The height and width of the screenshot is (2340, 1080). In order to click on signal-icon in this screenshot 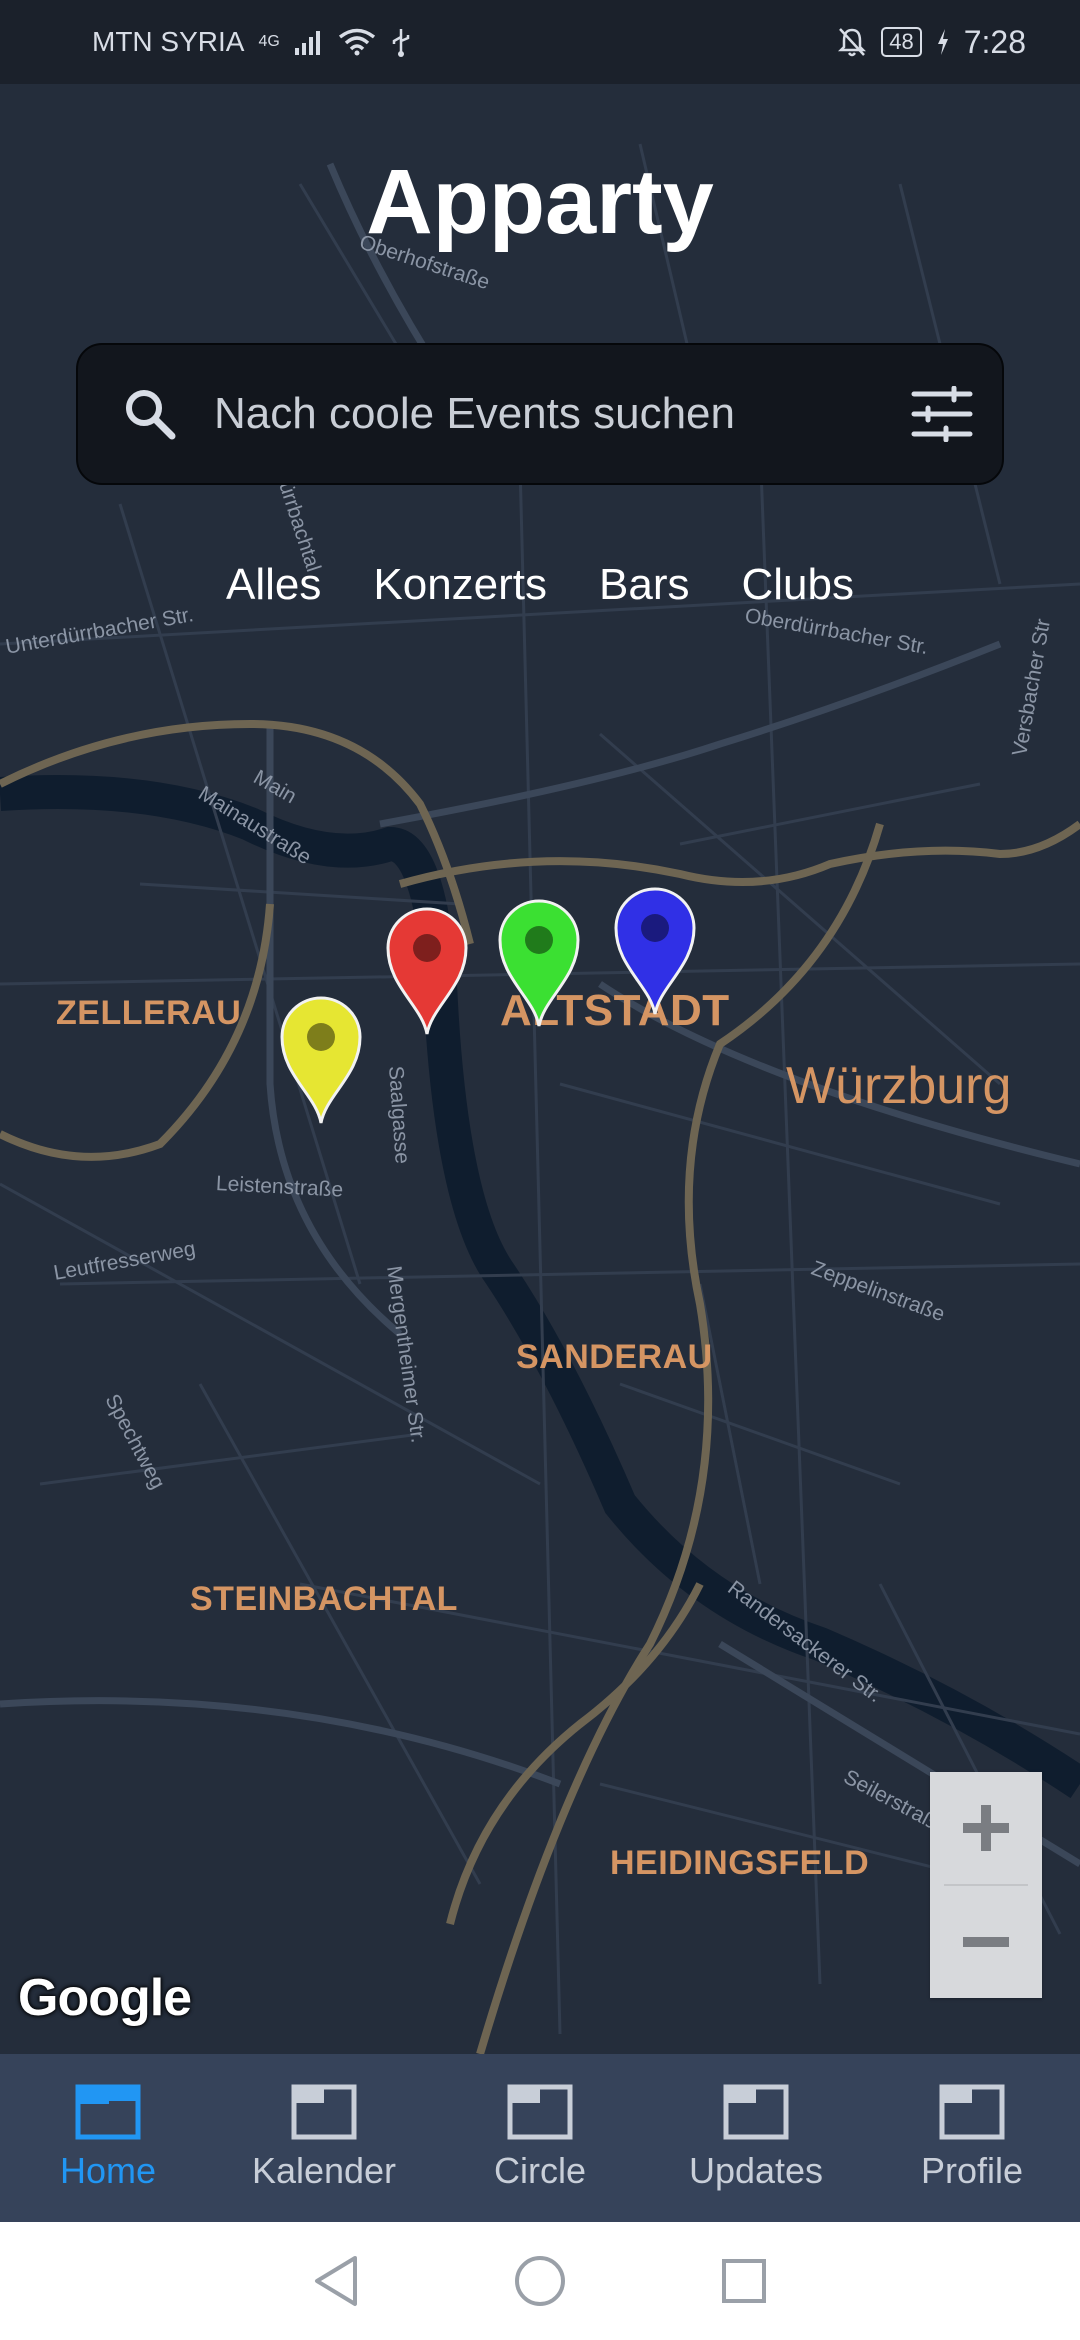, I will do `click(307, 43)`.